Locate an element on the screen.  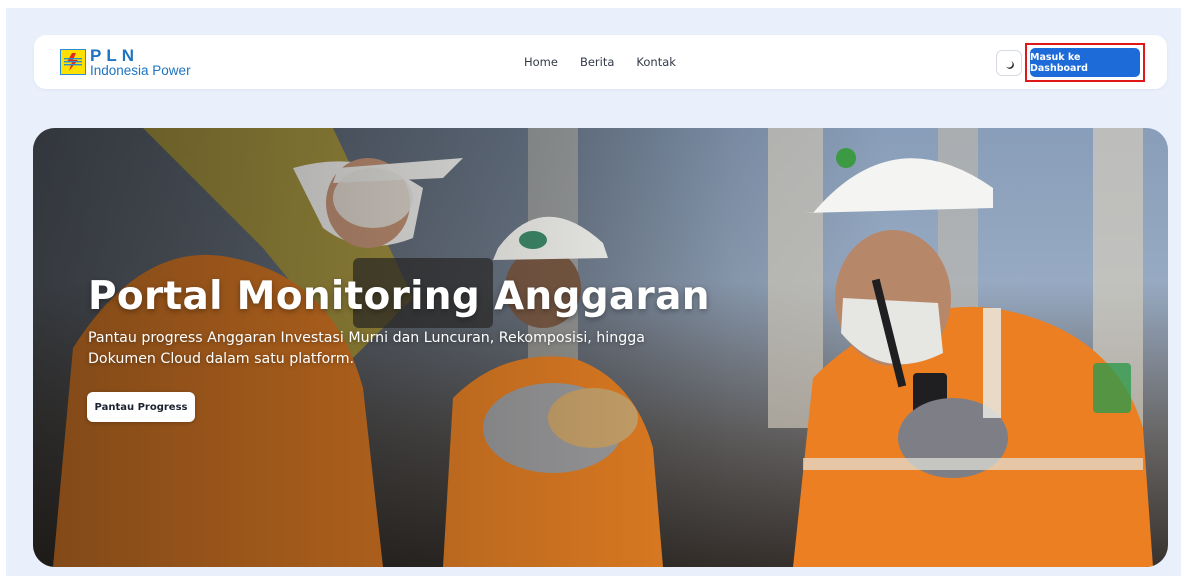
pantau-progress-button: Pantau Progress is located at coordinates (141, 407).